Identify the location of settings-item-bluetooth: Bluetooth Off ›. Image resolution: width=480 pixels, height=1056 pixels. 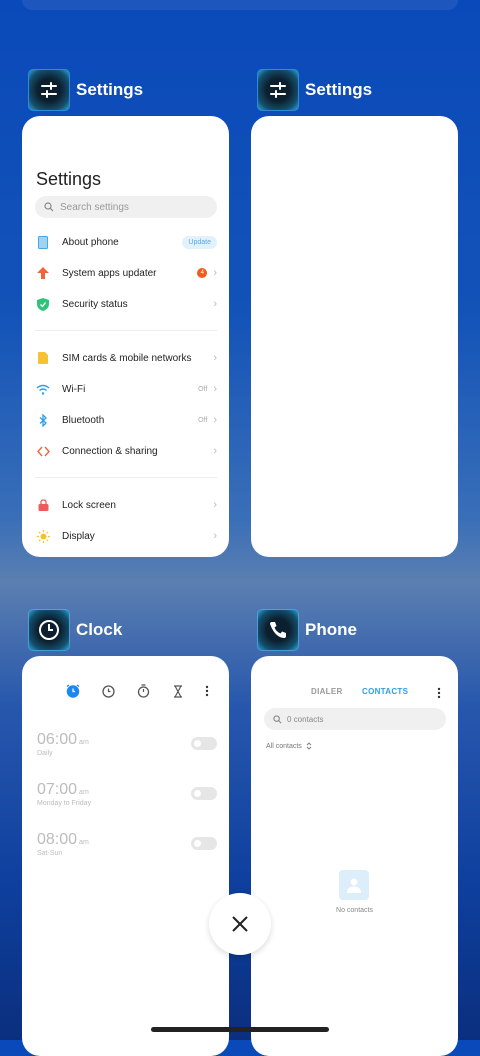
(125, 420).